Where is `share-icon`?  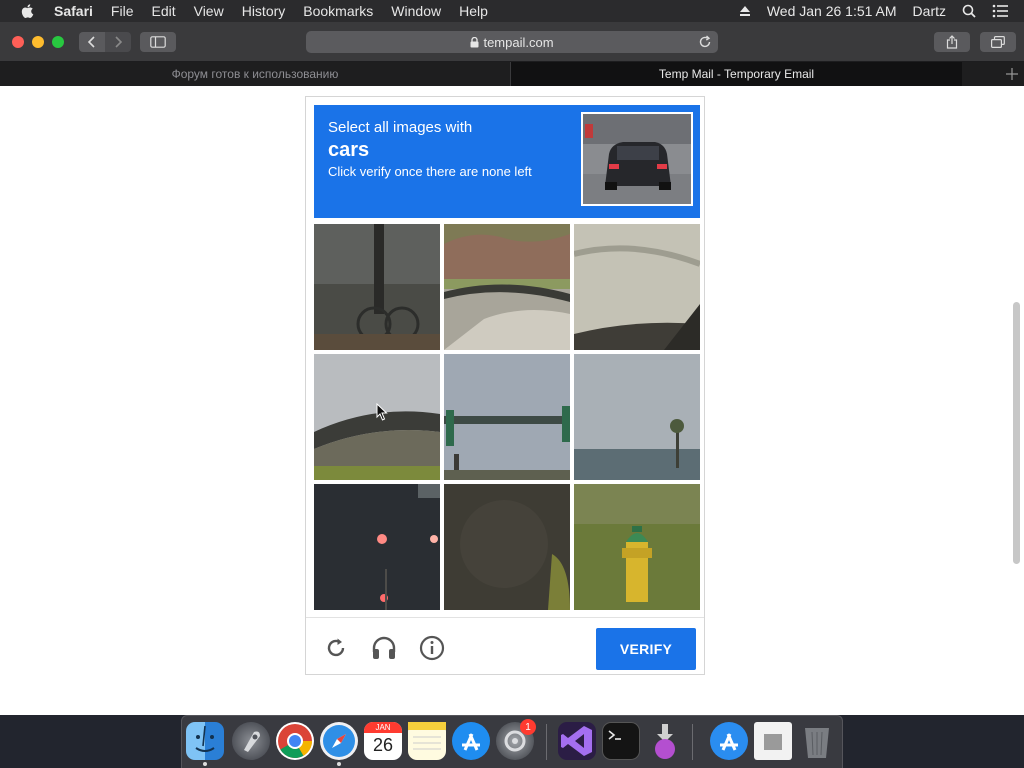
share-icon is located at coordinates (952, 42).